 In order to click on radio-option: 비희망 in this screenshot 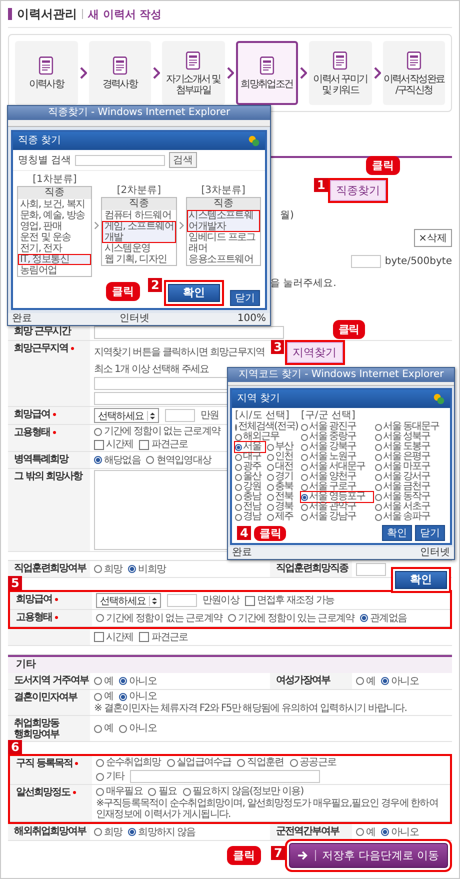, I will do `click(147, 569)`.